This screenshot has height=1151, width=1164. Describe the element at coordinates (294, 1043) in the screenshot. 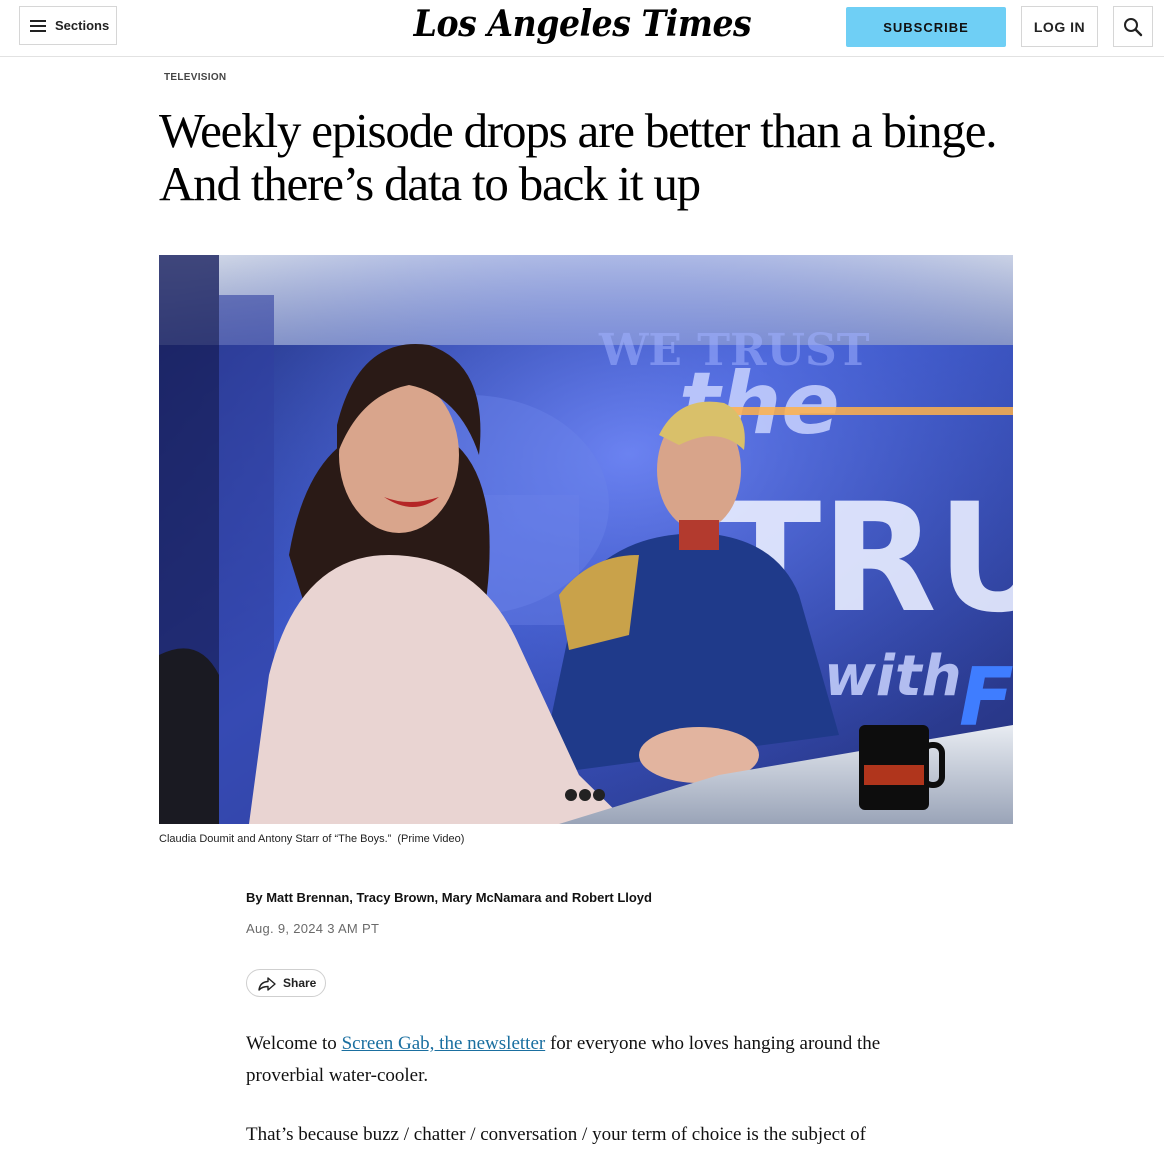

I see `paragraph-1-lead: Welcome to` at that location.